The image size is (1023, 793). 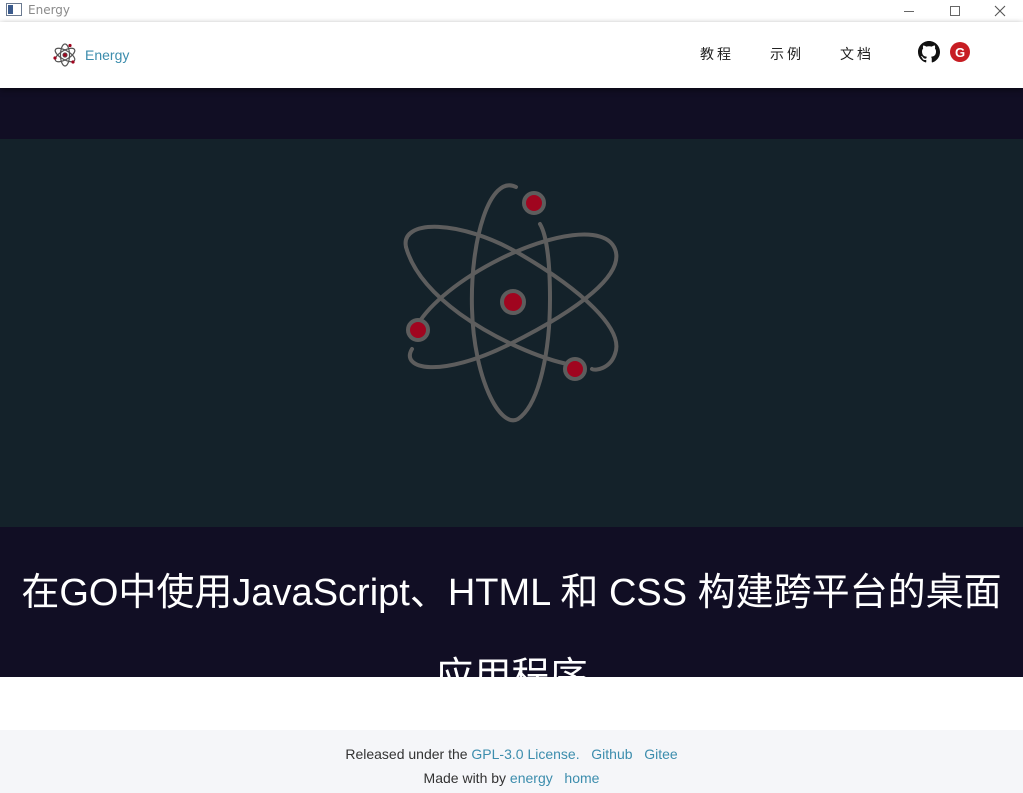 I want to click on close-icon, so click(x=1000, y=11).